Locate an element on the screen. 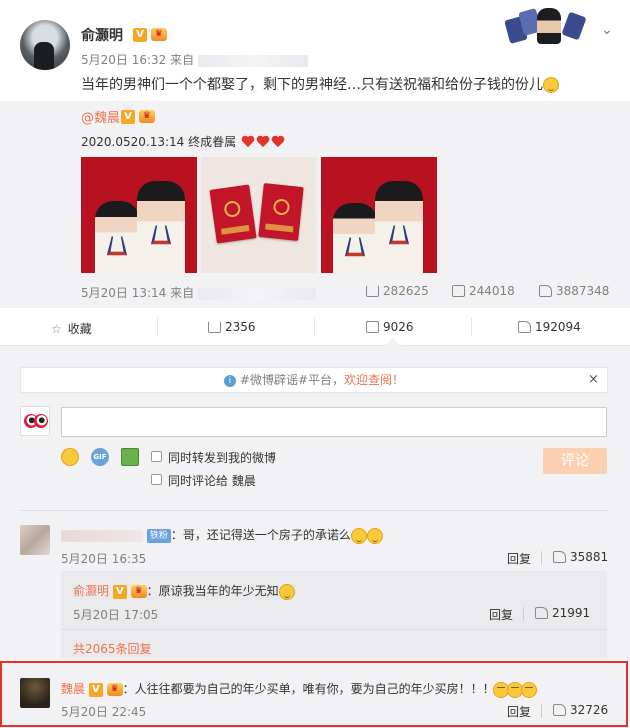  sub-reply-like-button: 21991 is located at coordinates (562, 613).